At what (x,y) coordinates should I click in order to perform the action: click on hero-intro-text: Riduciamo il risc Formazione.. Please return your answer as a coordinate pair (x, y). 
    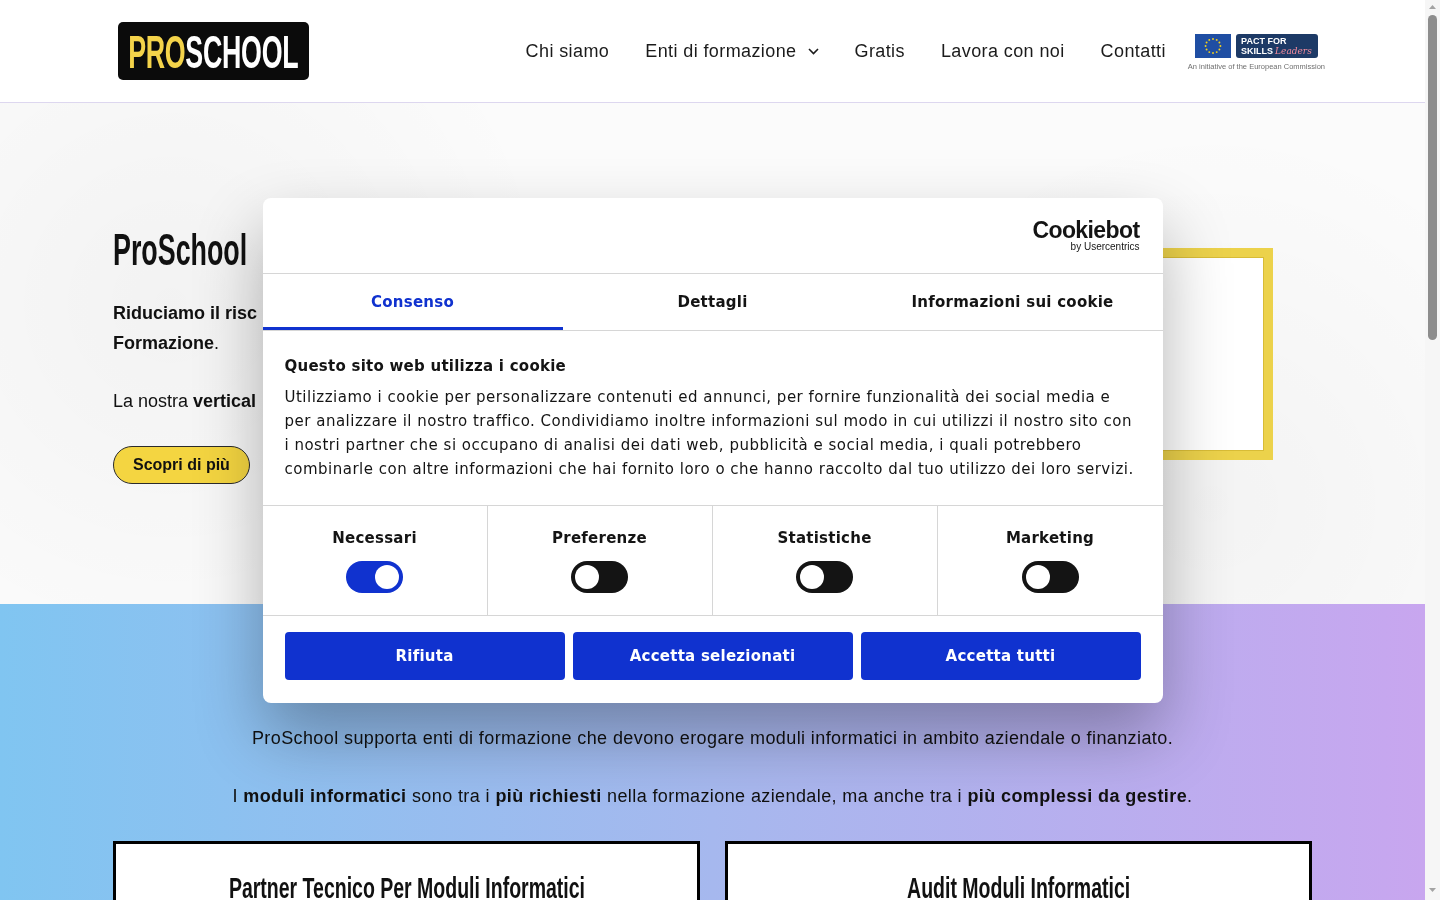
    Looking at the image, I should click on (185, 328).